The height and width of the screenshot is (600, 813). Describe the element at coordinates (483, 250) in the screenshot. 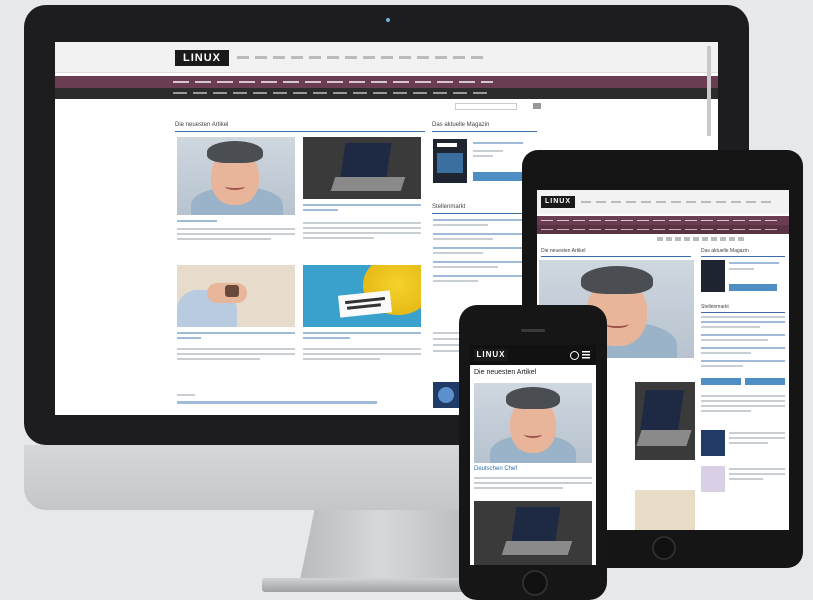

I see `job-listing` at that location.